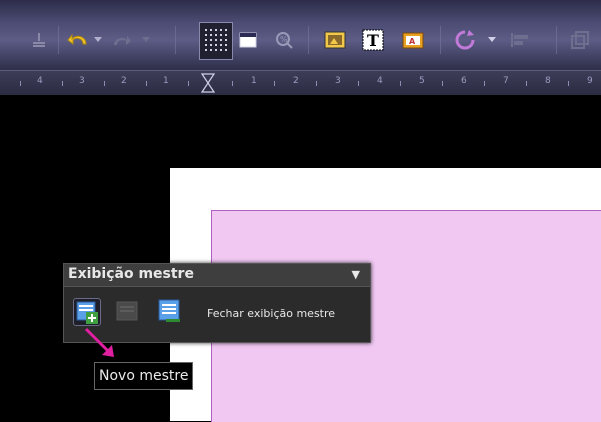  What do you see at coordinates (217, 275) in the screenshot?
I see `master-view-panel-header: Exibição mestre ▼` at bounding box center [217, 275].